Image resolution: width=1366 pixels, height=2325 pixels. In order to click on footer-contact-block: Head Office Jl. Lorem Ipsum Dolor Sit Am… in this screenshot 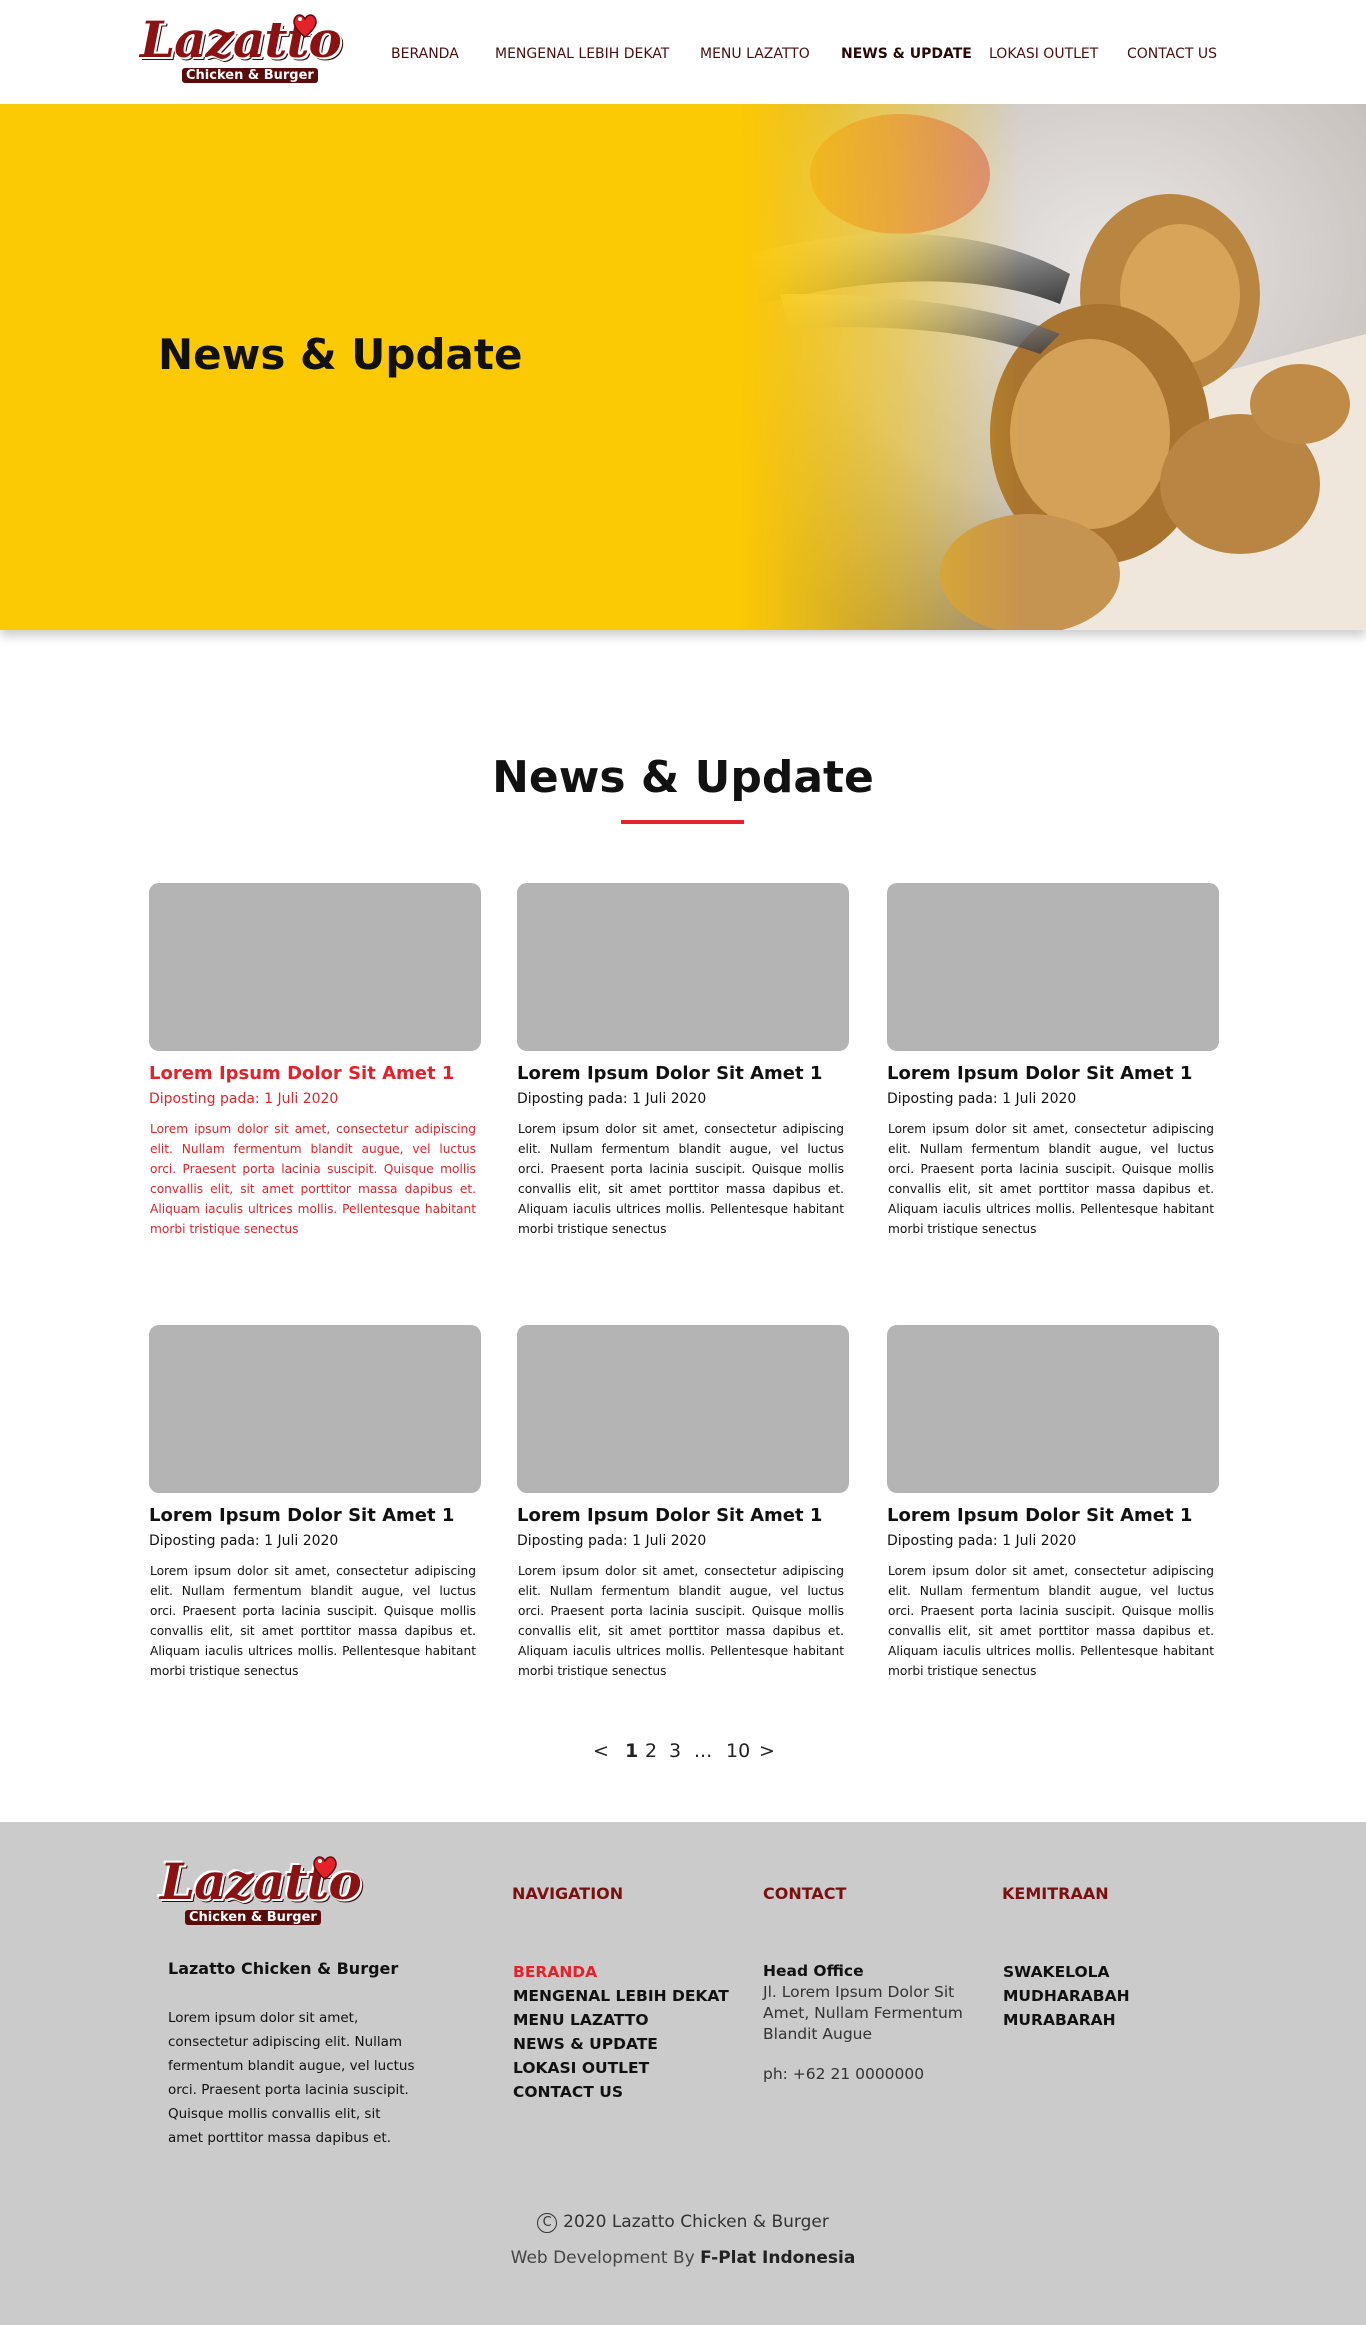, I will do `click(873, 2021)`.